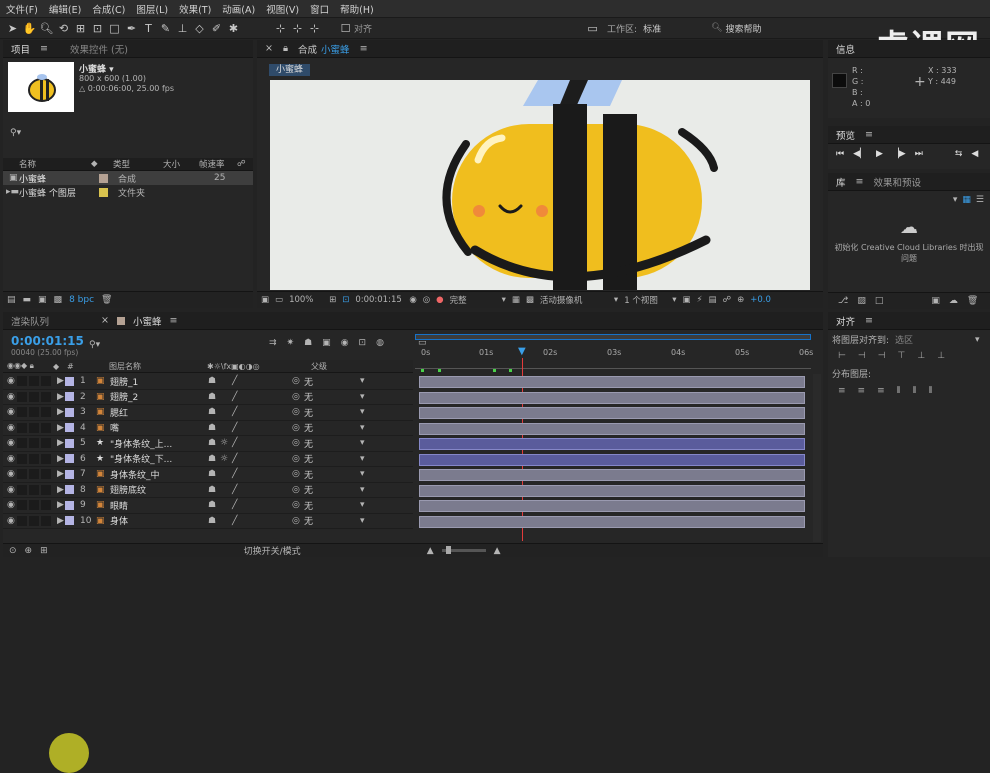 The width and height of the screenshot is (990, 773). I want to click on layer-row: ◉ ▶ 2 ▣ 翅膀_2 ☗ ╱ ◎ 无 ▾, so click(208, 397).